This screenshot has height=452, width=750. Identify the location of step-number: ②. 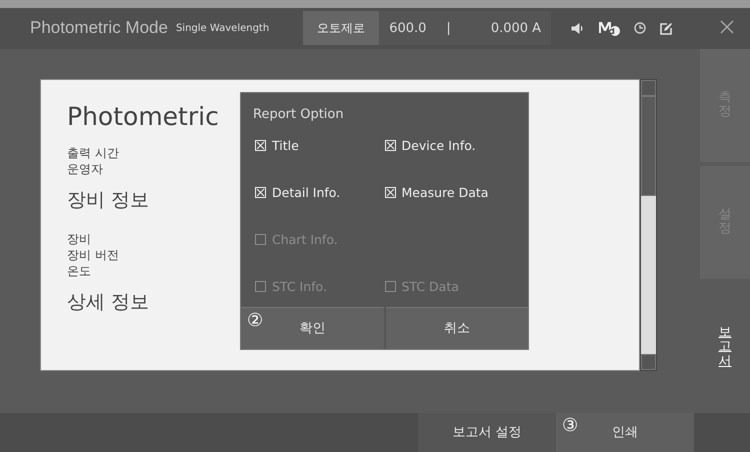
(255, 320).